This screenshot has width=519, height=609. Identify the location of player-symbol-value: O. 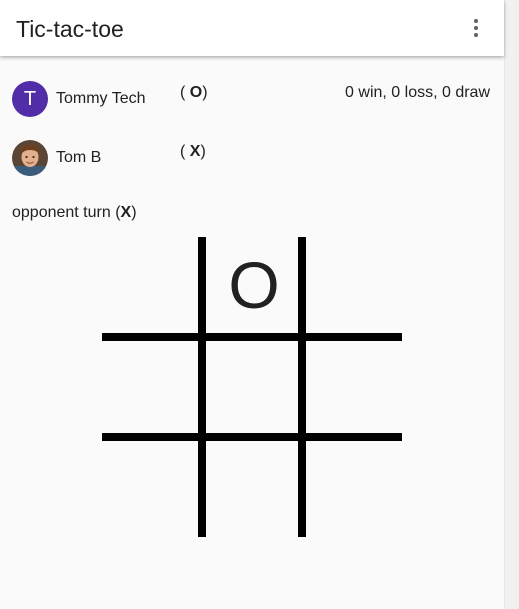
(196, 92).